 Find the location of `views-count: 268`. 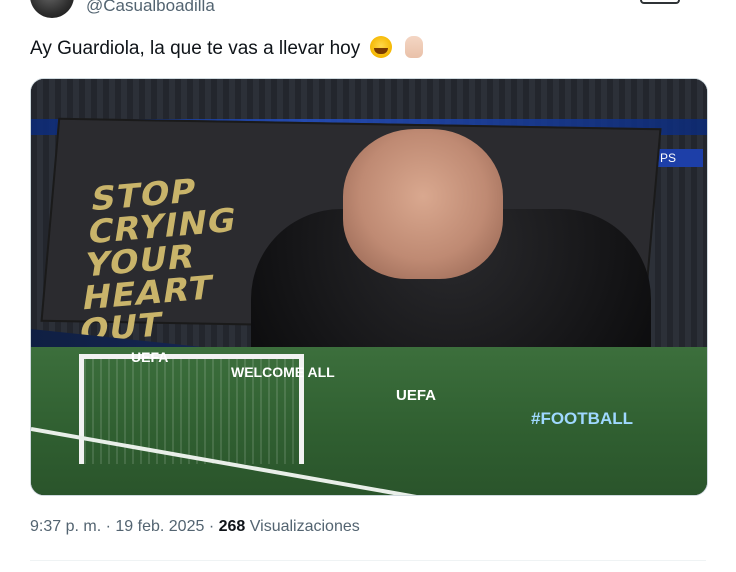

views-count: 268 is located at coordinates (232, 526).